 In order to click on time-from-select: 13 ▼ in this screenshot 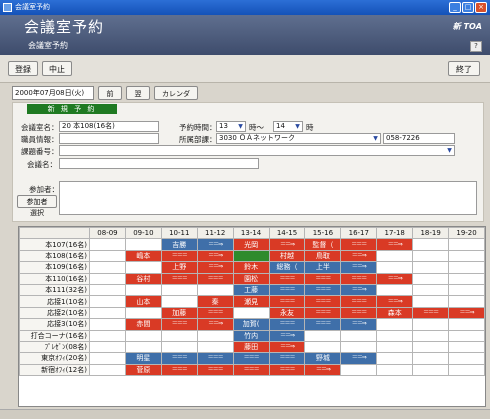, I will do `click(231, 126)`.